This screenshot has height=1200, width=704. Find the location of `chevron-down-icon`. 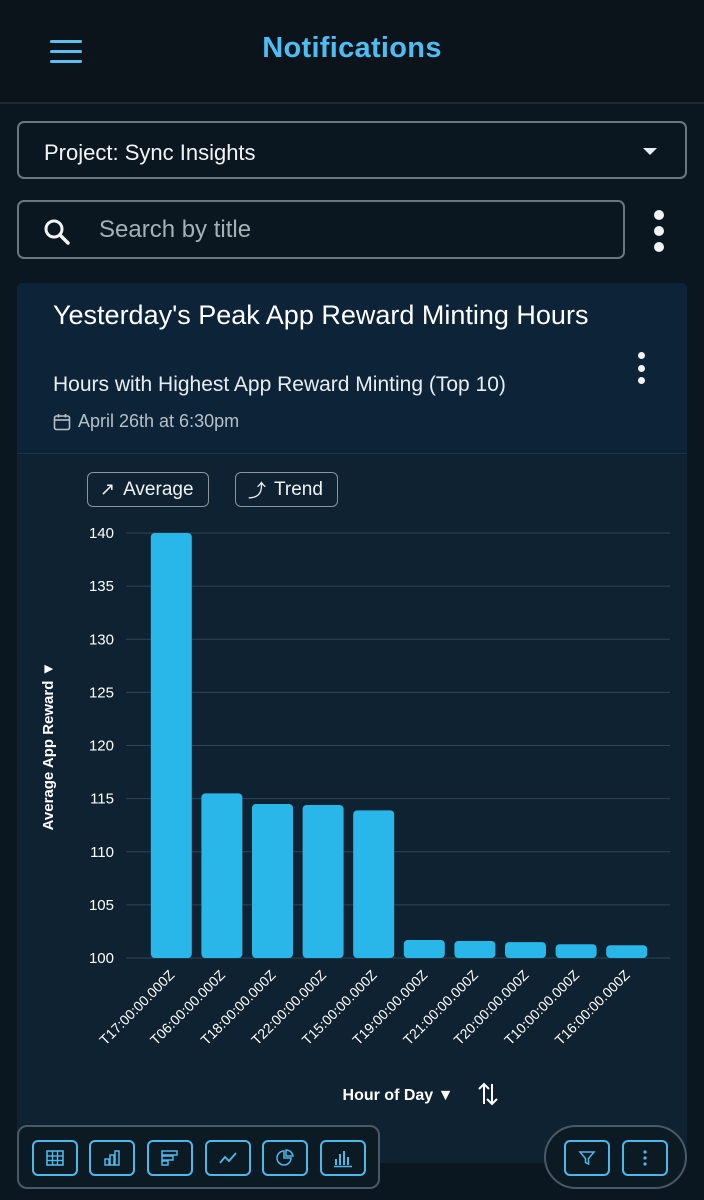

chevron-down-icon is located at coordinates (650, 151).